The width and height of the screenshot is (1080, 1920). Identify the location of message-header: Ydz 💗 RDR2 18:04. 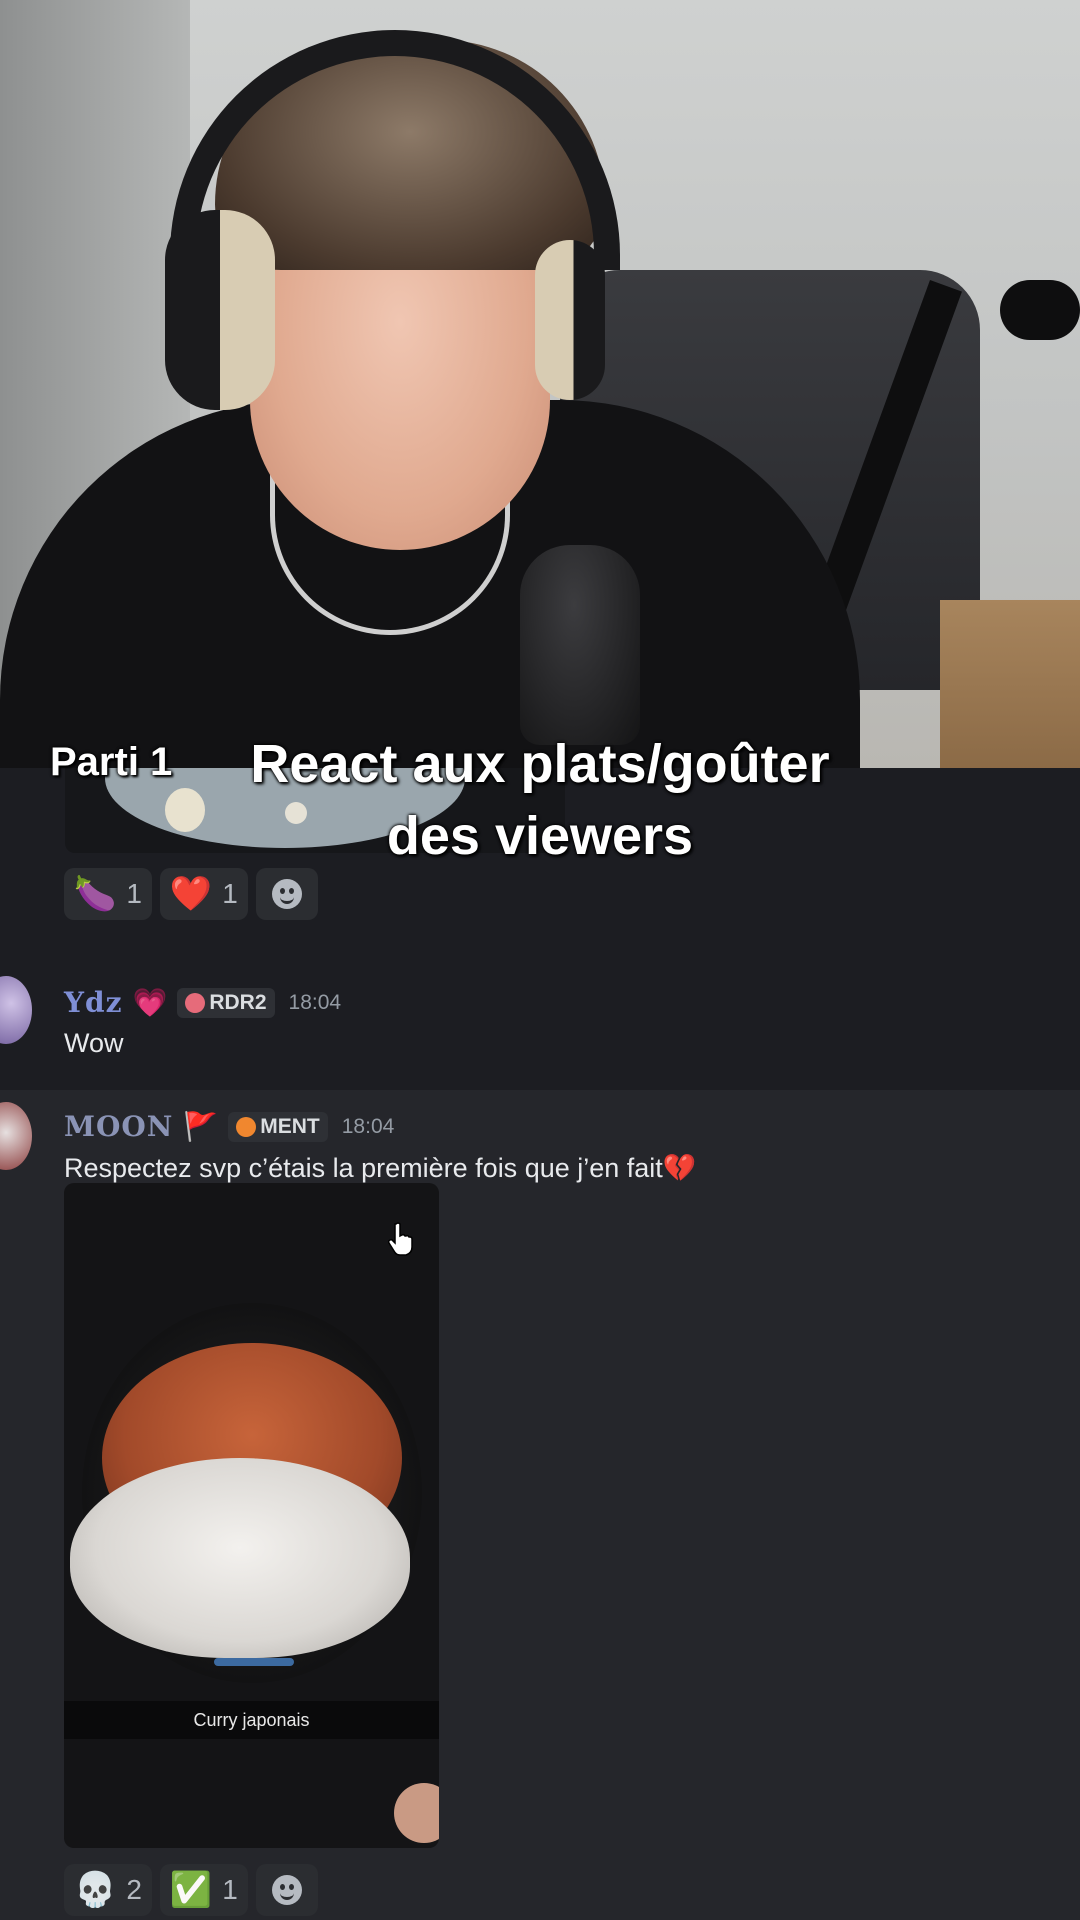
(202, 1002).